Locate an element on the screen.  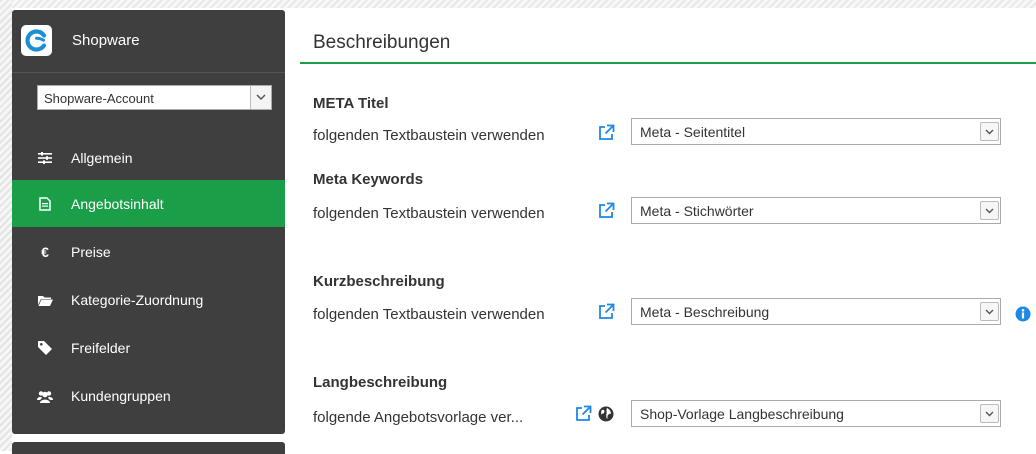
account-select: Shopware-Account is located at coordinates (154, 97).